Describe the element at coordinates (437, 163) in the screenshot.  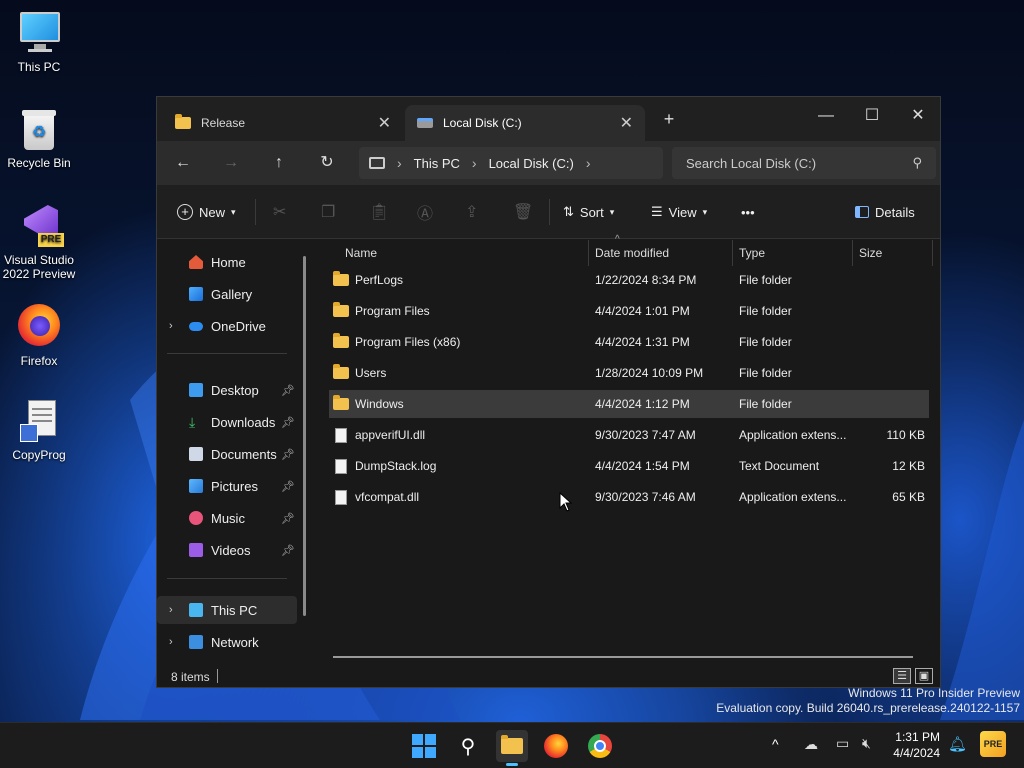
I see `breadcrumb-this-pc: This PC` at that location.